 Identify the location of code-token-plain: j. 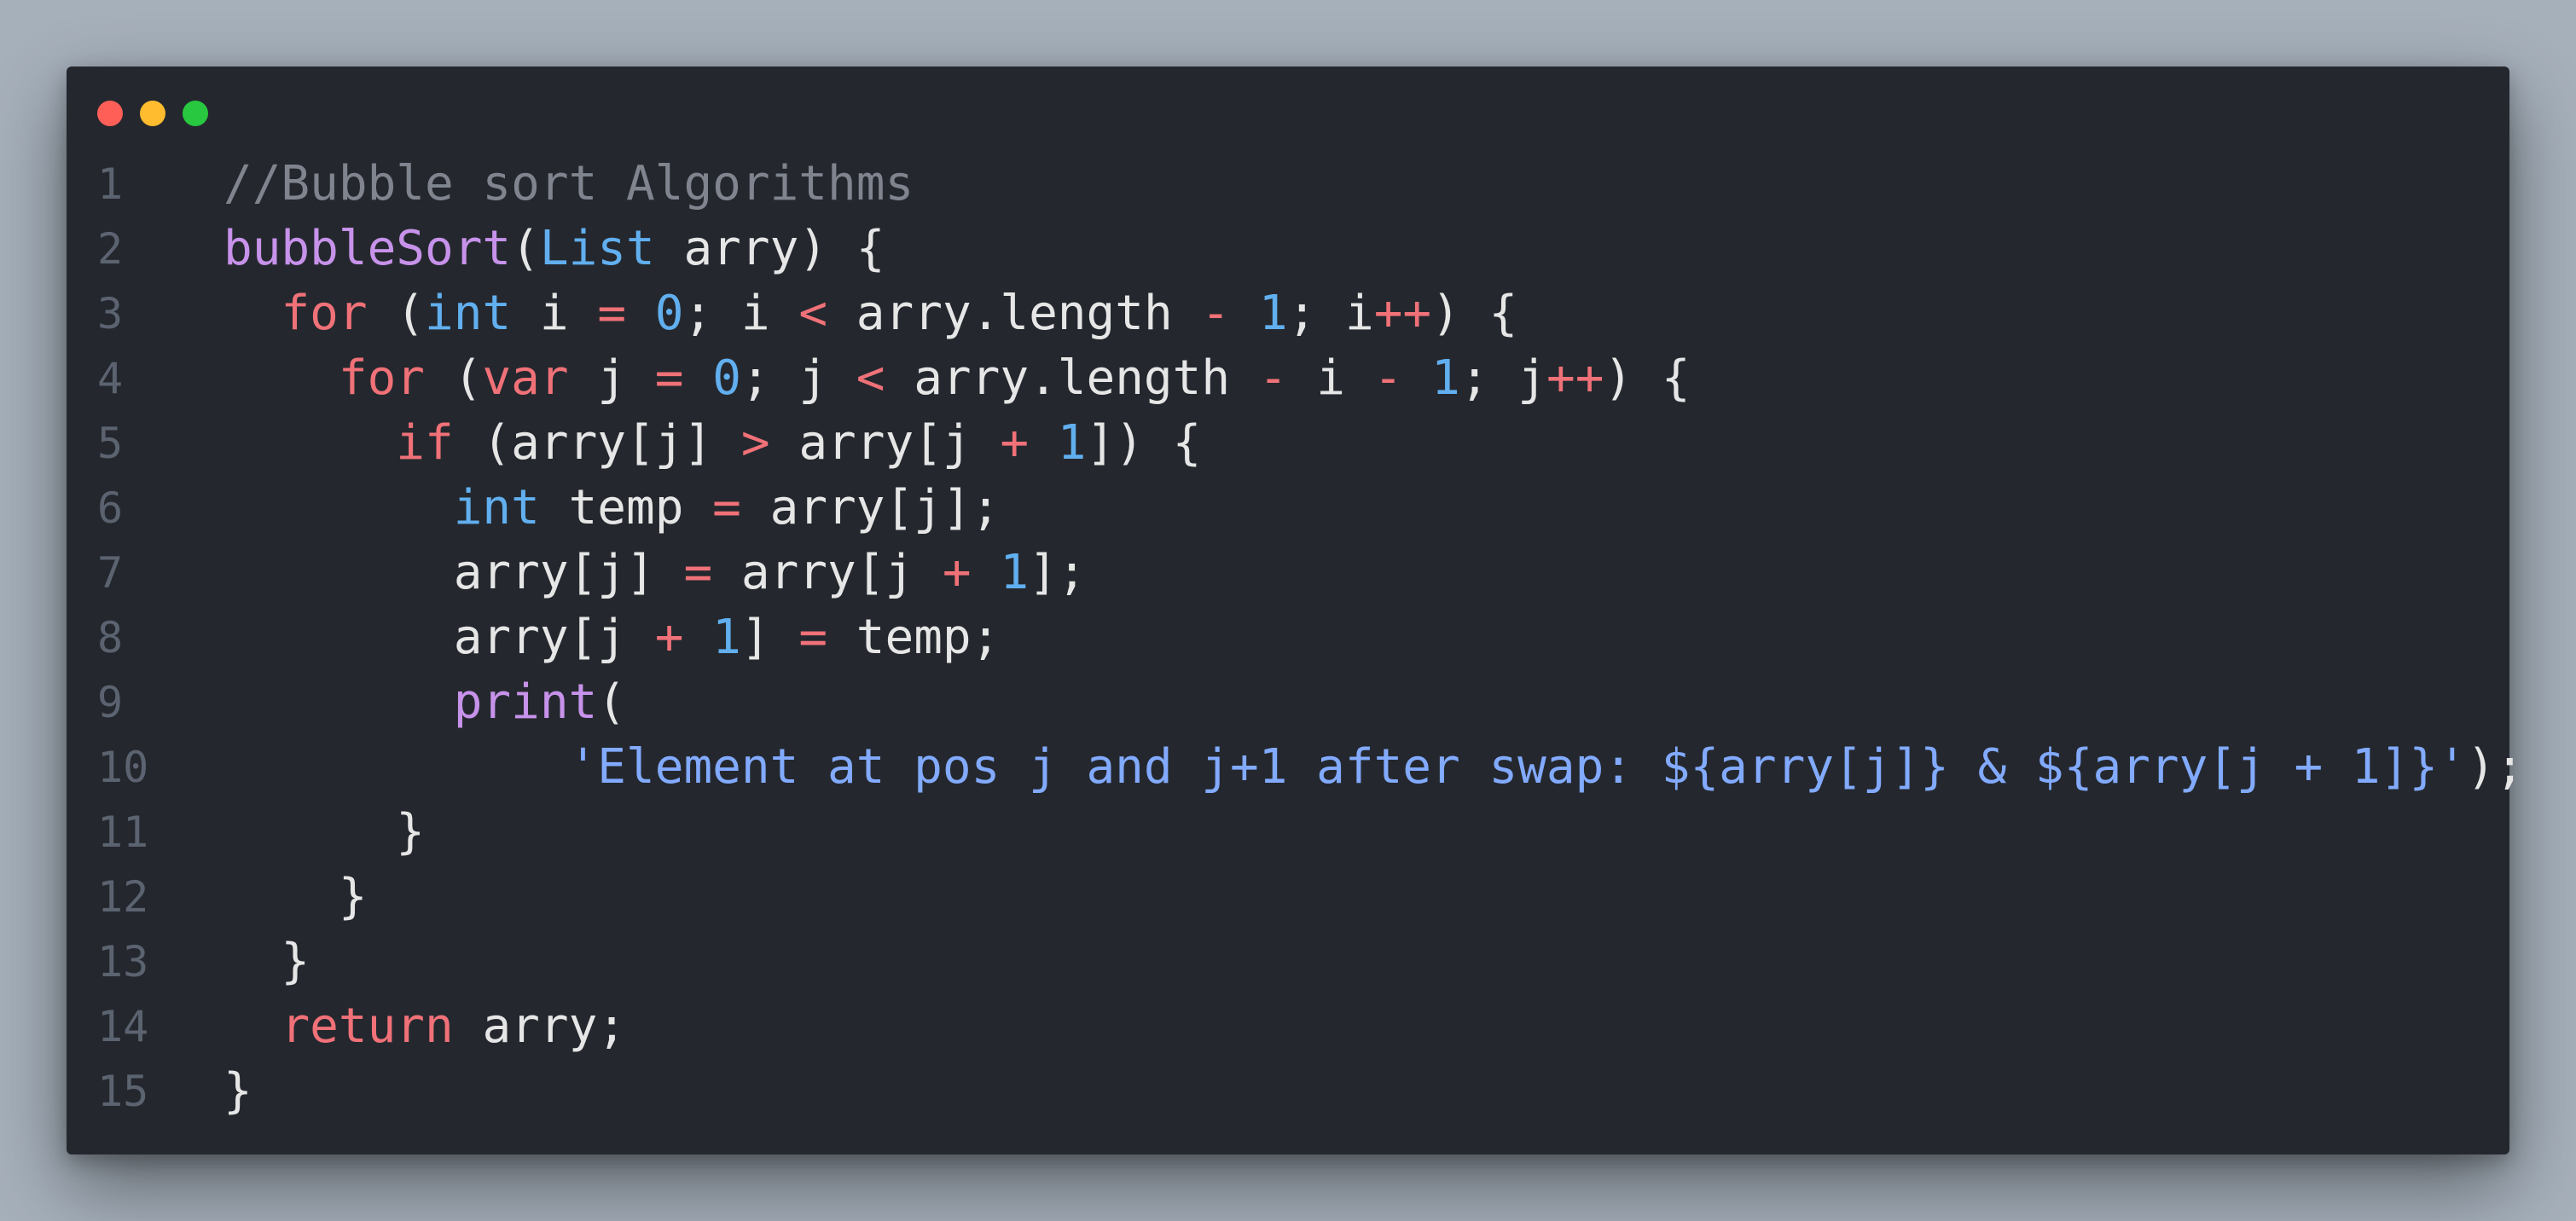
(611, 378).